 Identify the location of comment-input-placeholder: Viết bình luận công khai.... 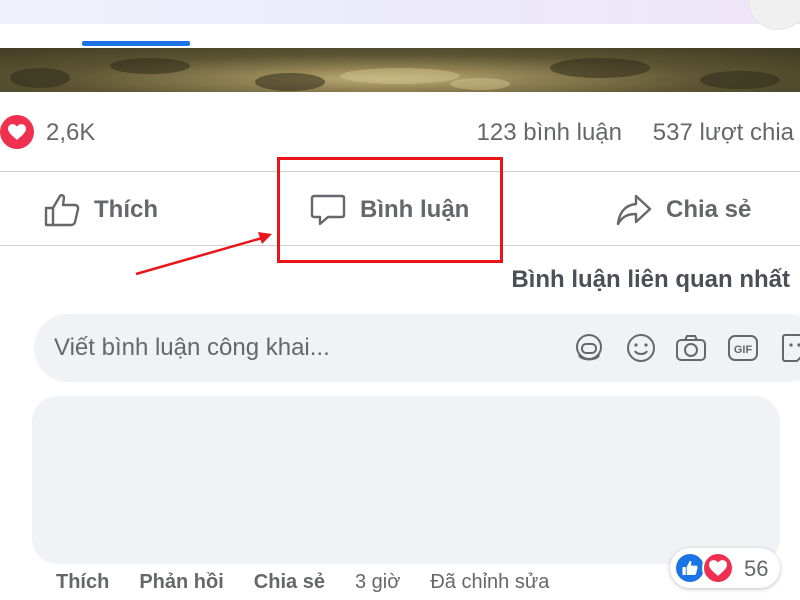
(192, 348).